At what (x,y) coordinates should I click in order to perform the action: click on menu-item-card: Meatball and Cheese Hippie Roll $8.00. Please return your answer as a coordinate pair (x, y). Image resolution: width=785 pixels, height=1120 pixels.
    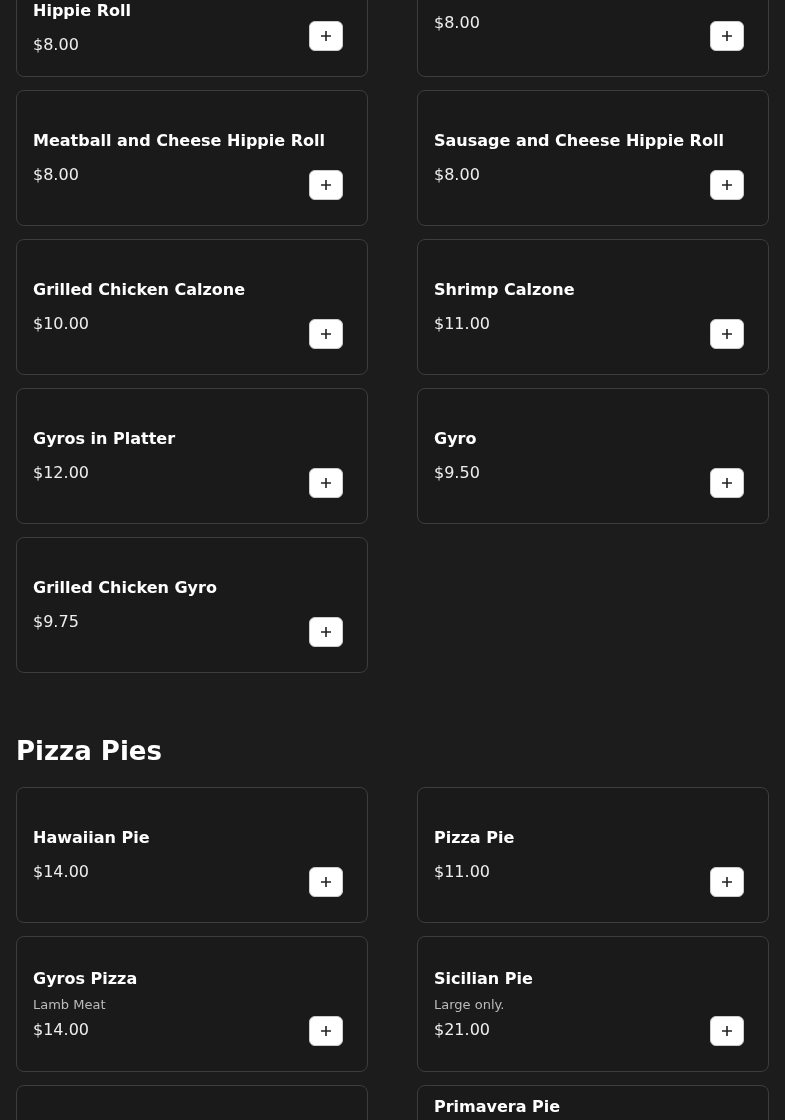
    Looking at the image, I should click on (192, 158).